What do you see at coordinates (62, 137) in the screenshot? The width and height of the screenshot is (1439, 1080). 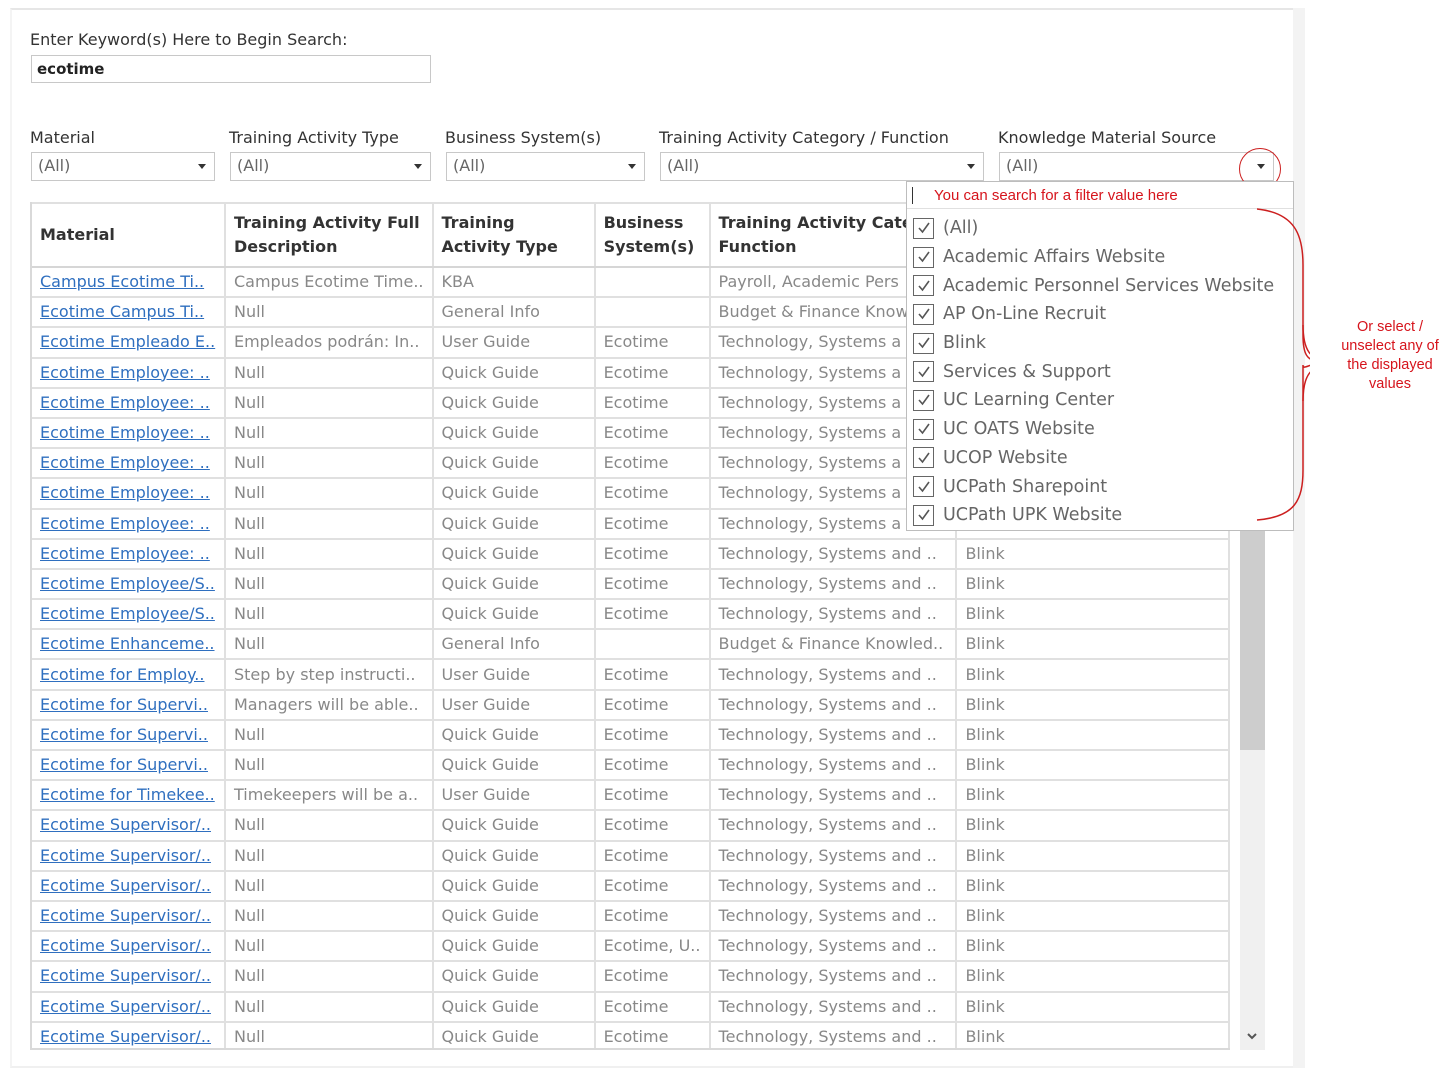 I see `filter-label-material: Material` at bounding box center [62, 137].